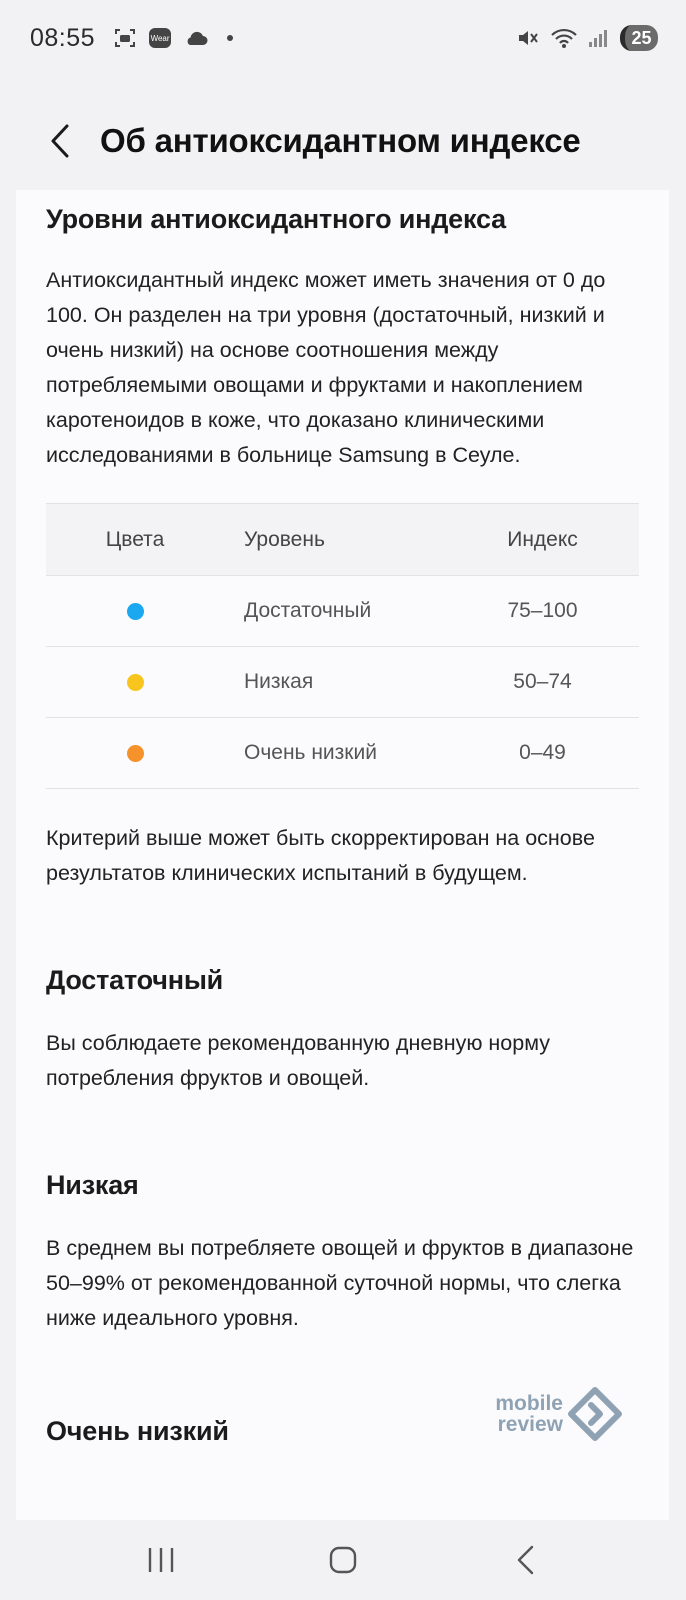 This screenshot has width=686, height=1600. What do you see at coordinates (528, 38) in the screenshot?
I see `mute-icon` at bounding box center [528, 38].